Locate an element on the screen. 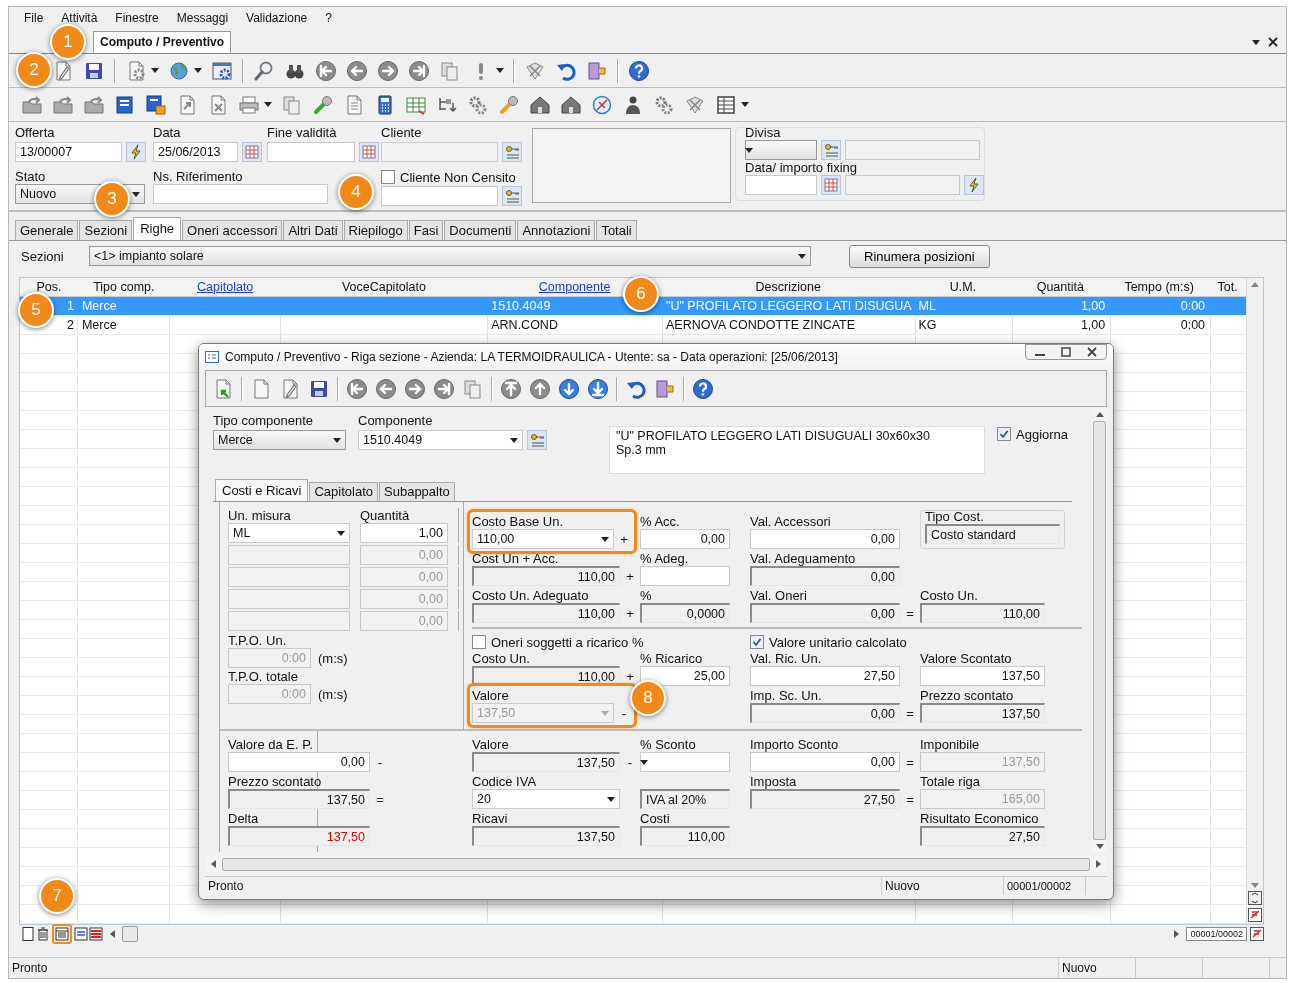 The image size is (1294, 983). document-tab: Computo / Preventivo is located at coordinates (162, 42).